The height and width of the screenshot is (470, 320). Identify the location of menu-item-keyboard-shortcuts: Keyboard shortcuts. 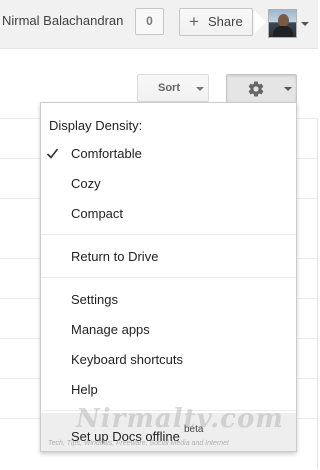
(168, 360).